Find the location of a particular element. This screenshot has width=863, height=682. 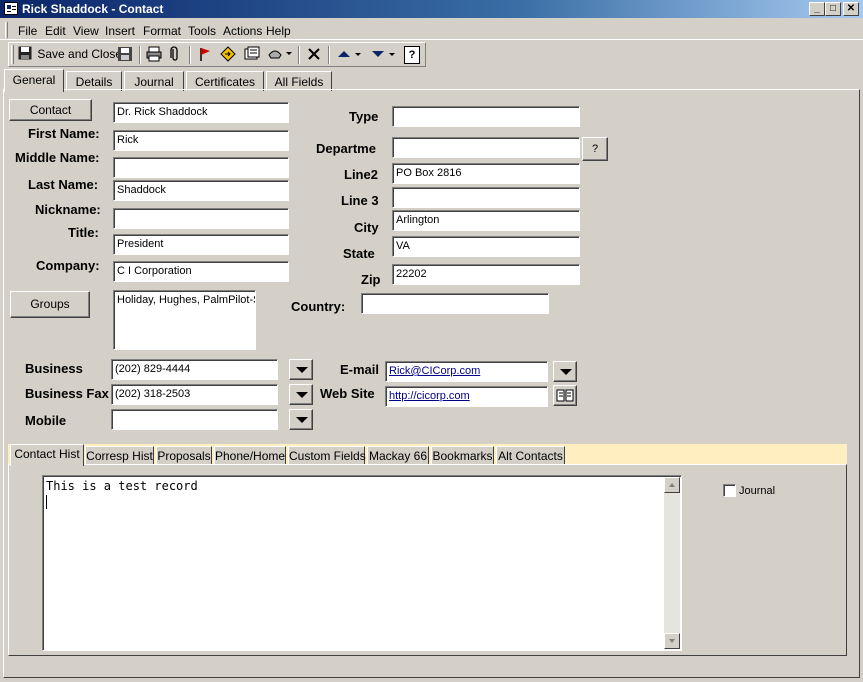

business-fax-label: Business Fax is located at coordinates (67, 393).